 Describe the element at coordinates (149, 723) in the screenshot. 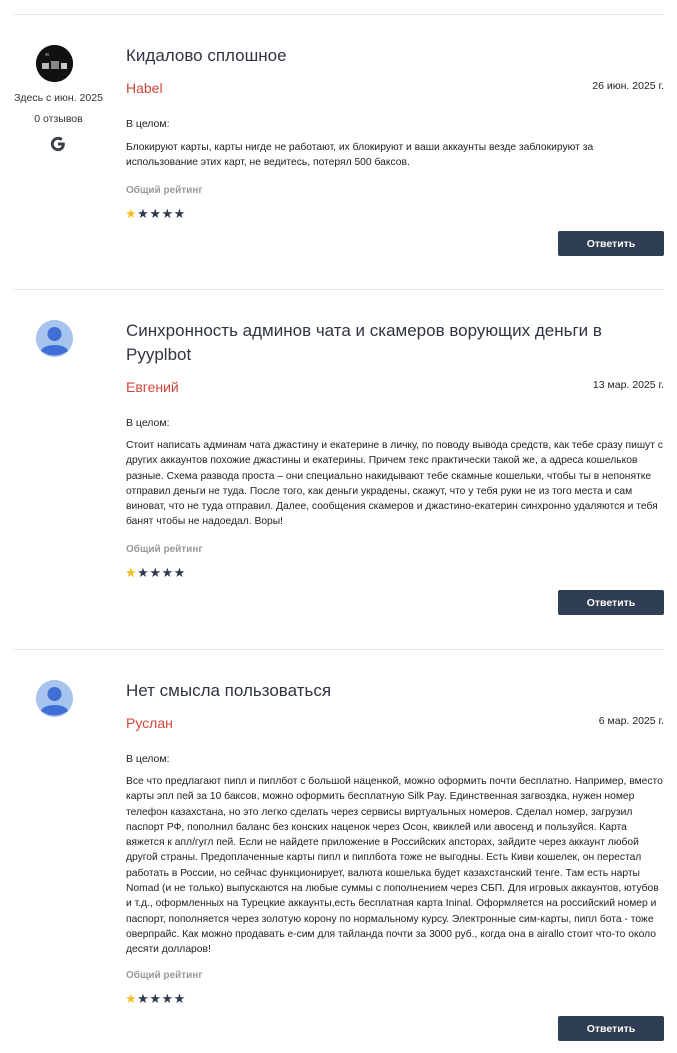

I see `review-author: Руслан` at that location.